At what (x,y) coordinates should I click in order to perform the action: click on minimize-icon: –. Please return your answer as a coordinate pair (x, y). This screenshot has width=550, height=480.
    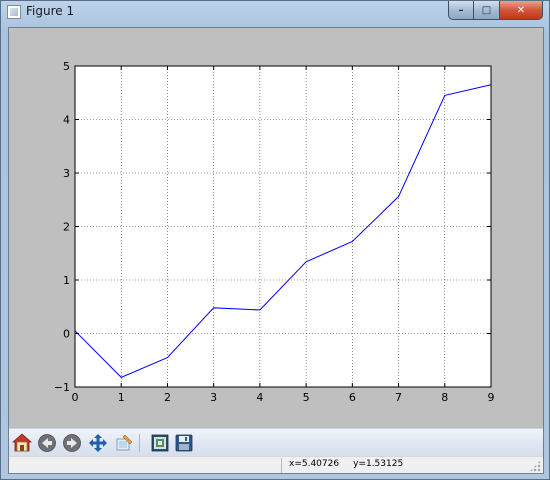
    Looking at the image, I should click on (461, 10).